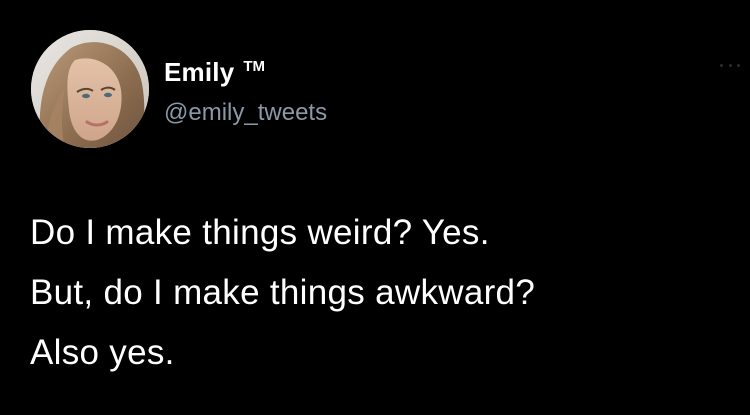  What do you see at coordinates (283, 292) in the screenshot?
I see `tweet-text-line: But, do I make things awkward?` at bounding box center [283, 292].